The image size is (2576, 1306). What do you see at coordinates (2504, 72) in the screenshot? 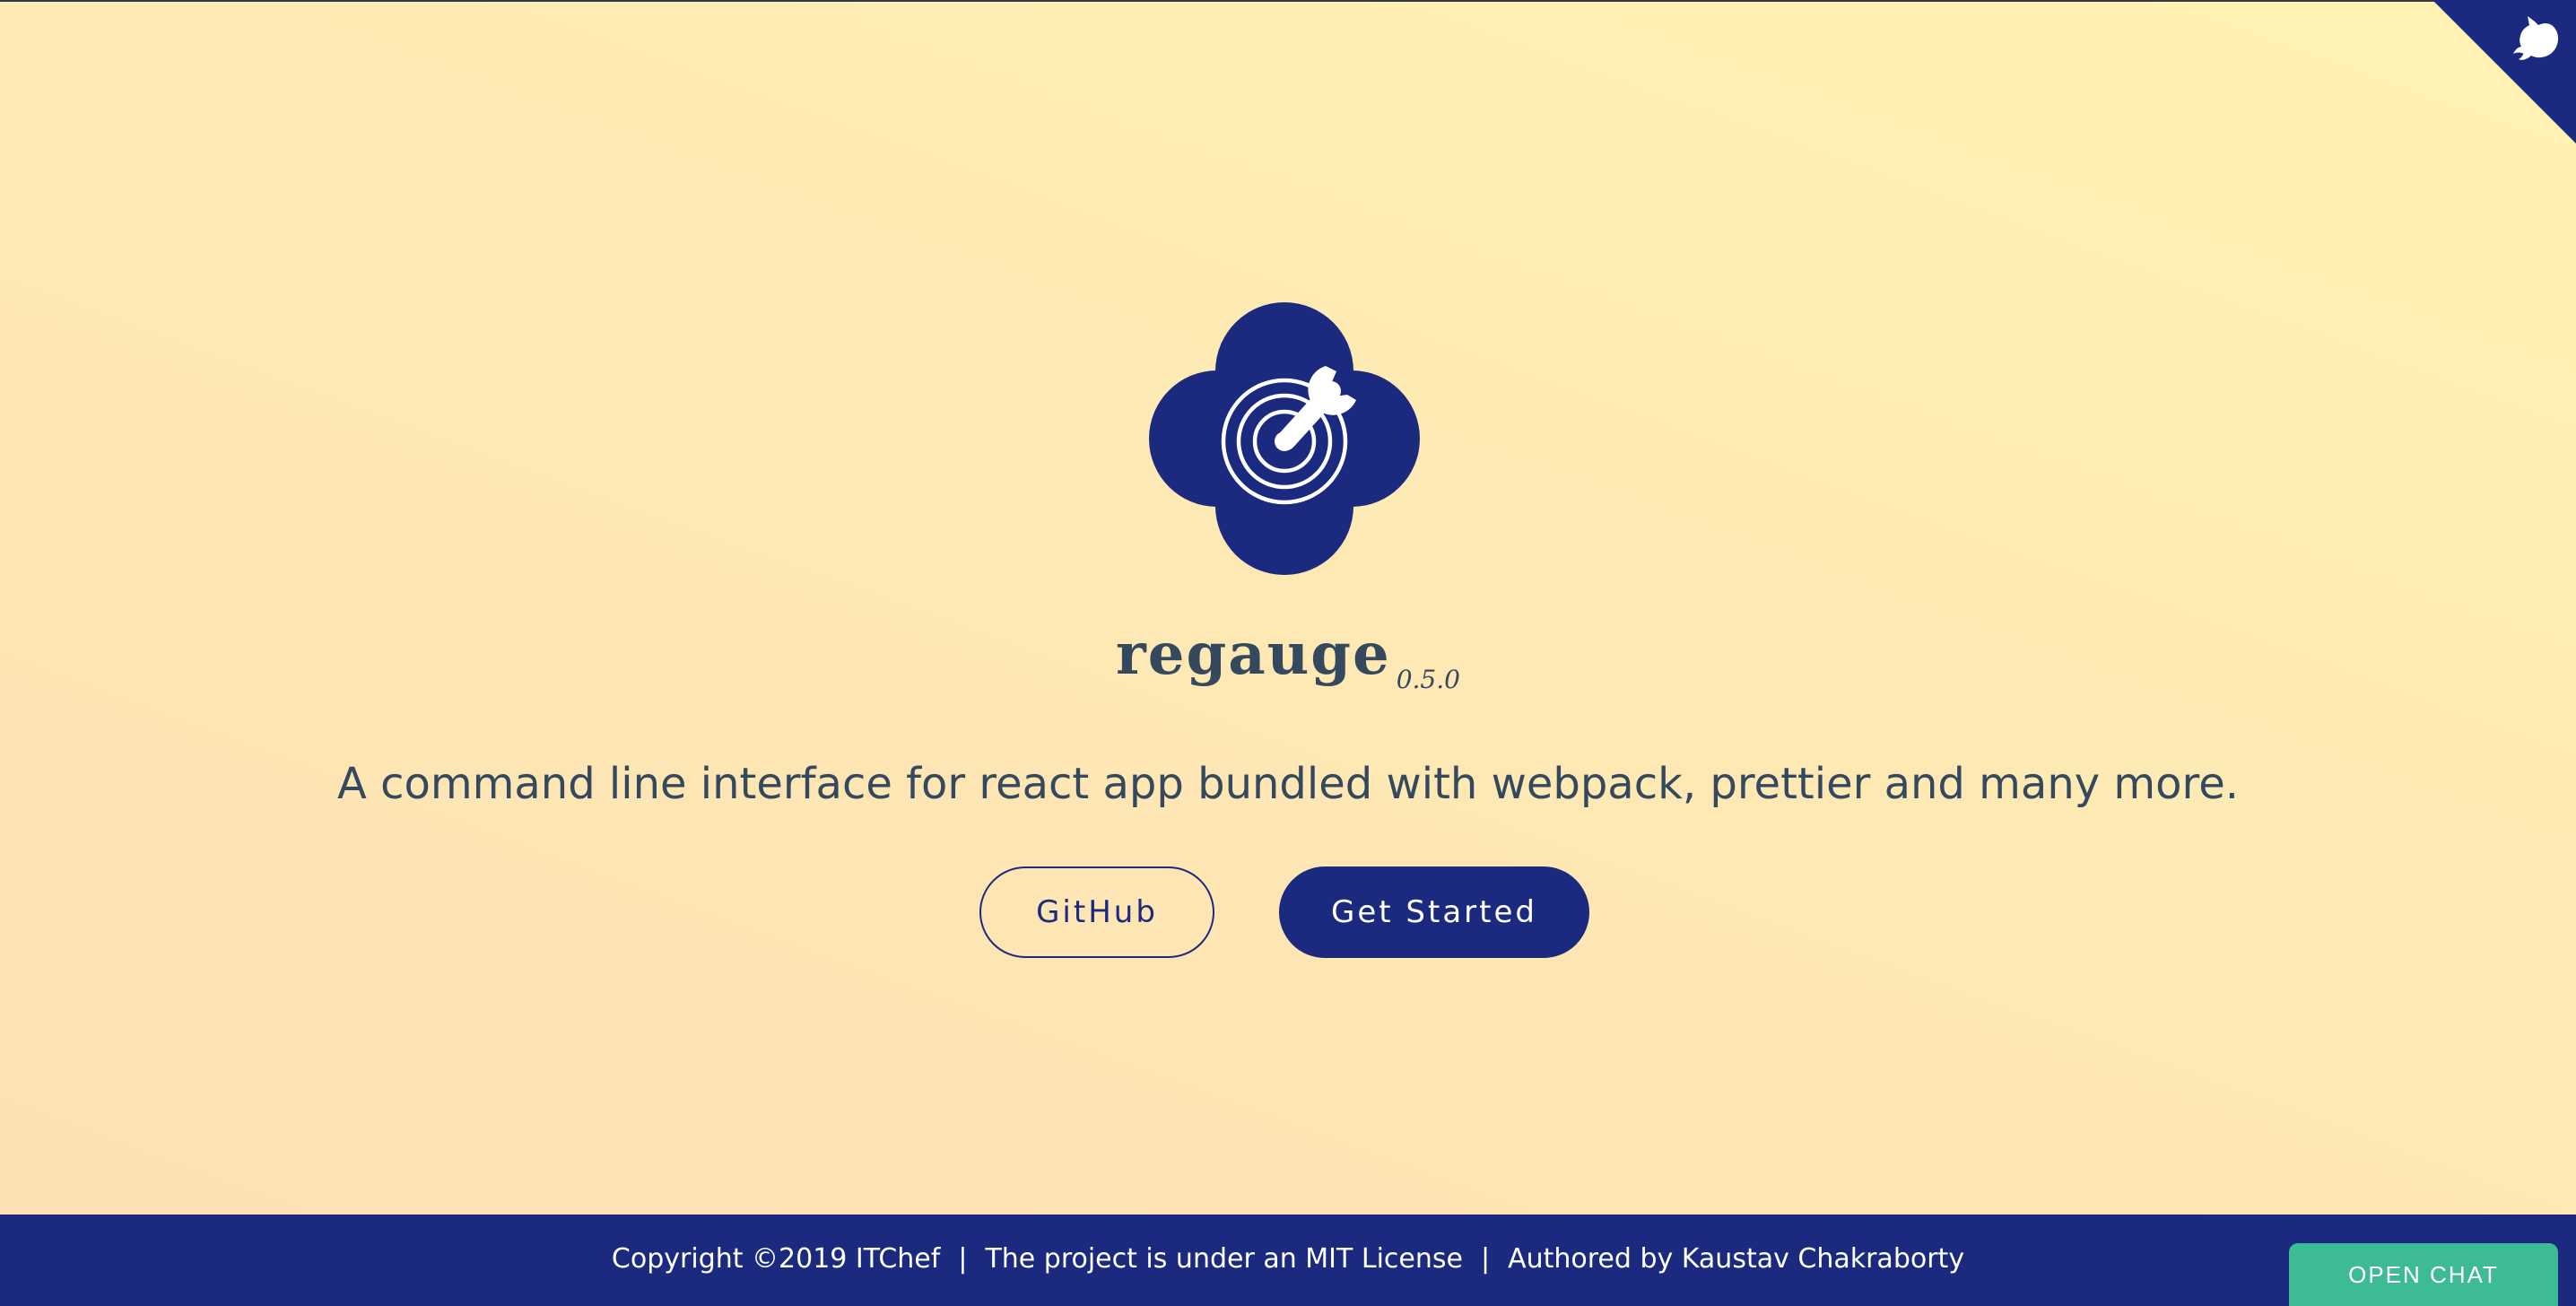
I see `github-octocat-icon` at bounding box center [2504, 72].